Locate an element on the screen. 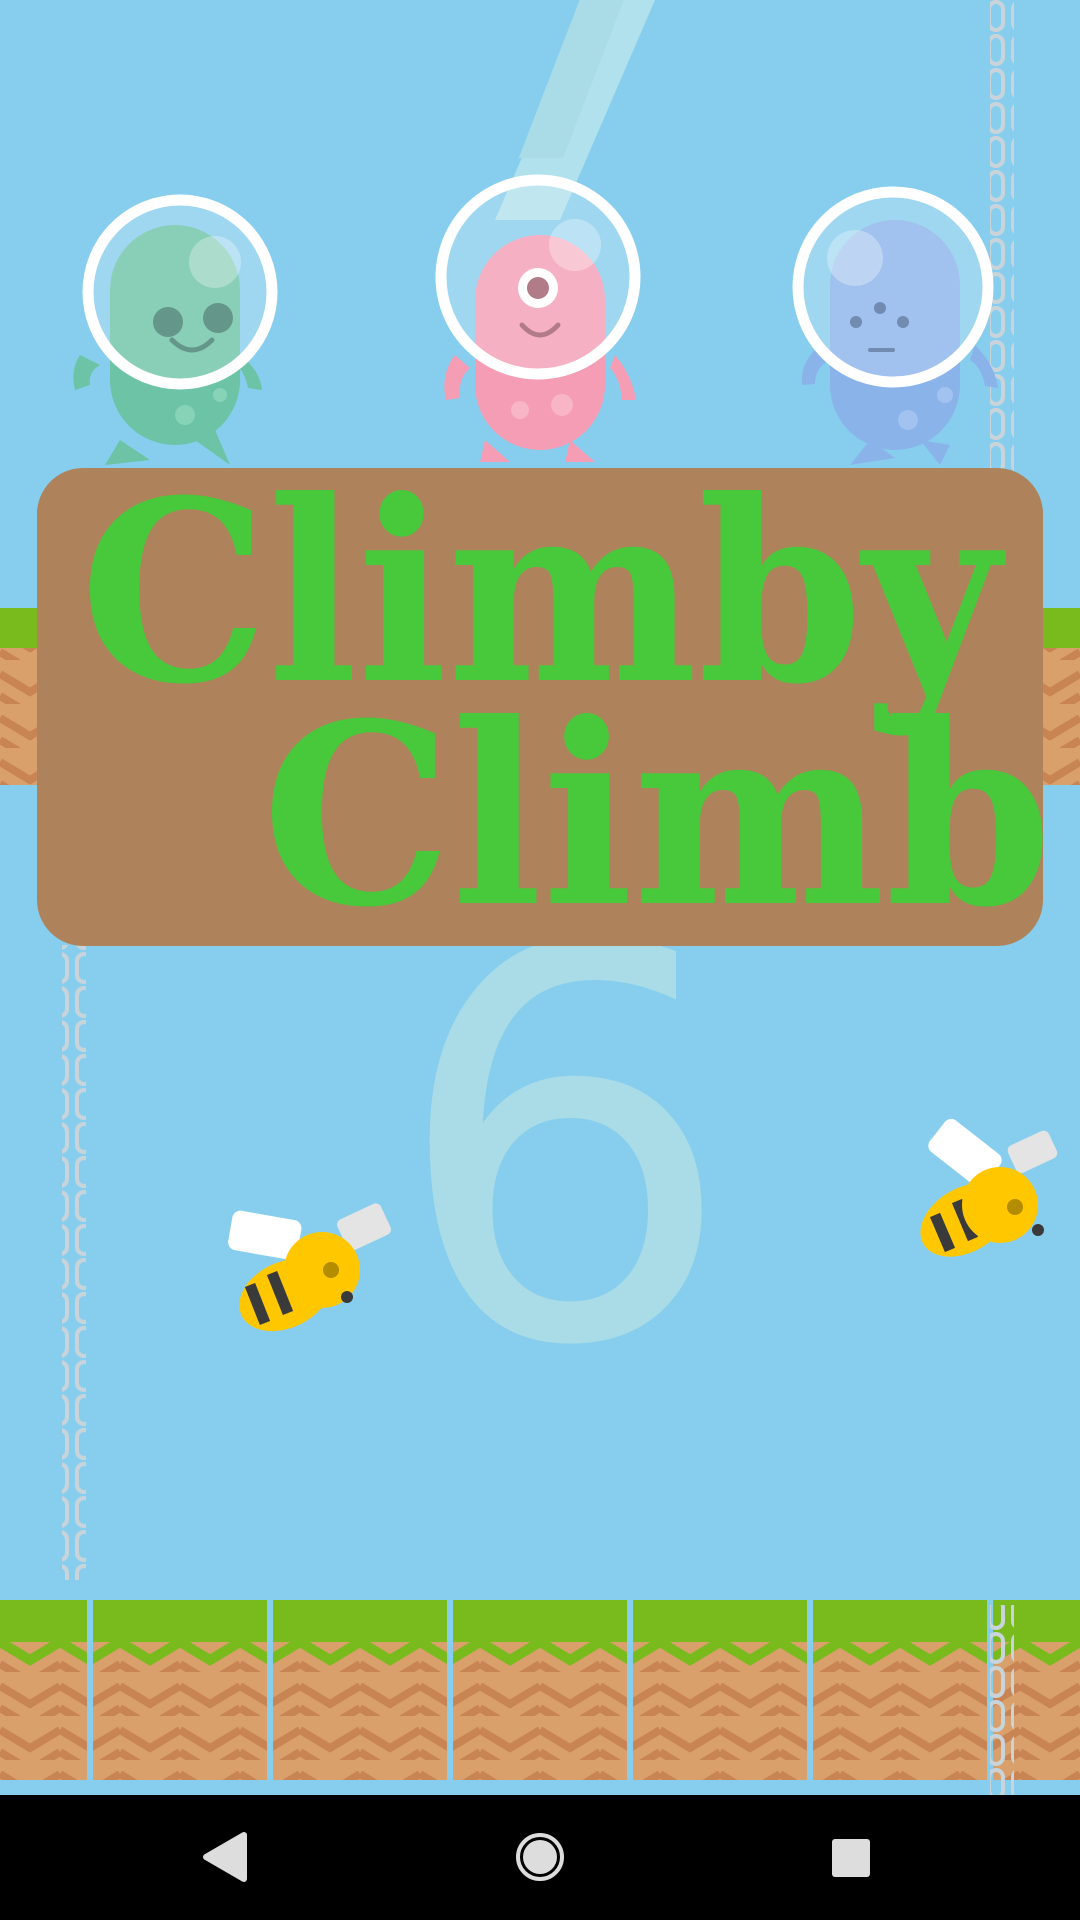 The width and height of the screenshot is (1080, 1920). bee-left is located at coordinates (310, 1273).